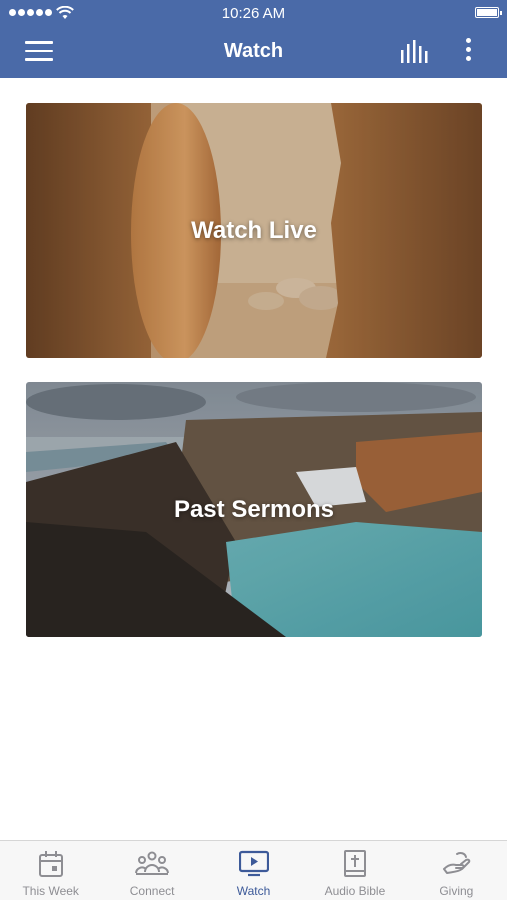  Describe the element at coordinates (152, 863) in the screenshot. I see `people-icon` at that location.